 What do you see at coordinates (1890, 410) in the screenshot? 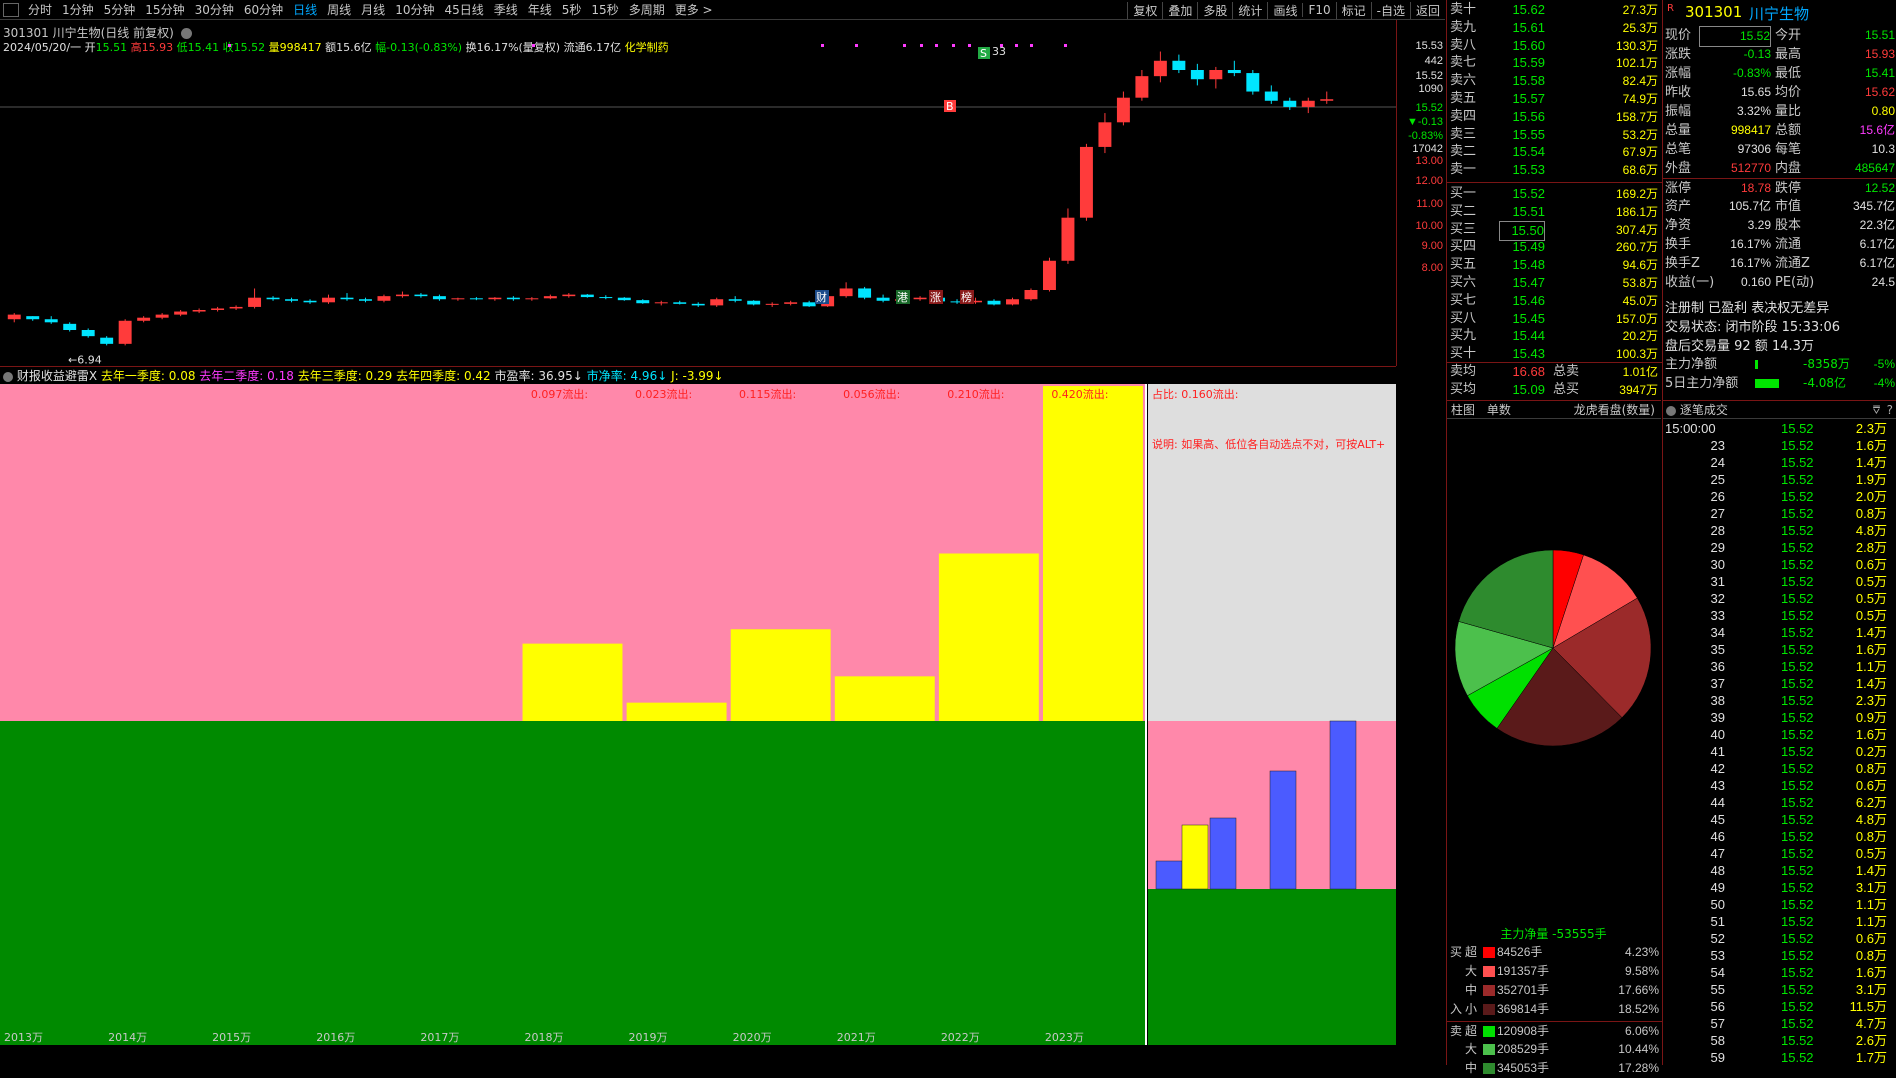
I see `help-icon: ?` at bounding box center [1890, 410].